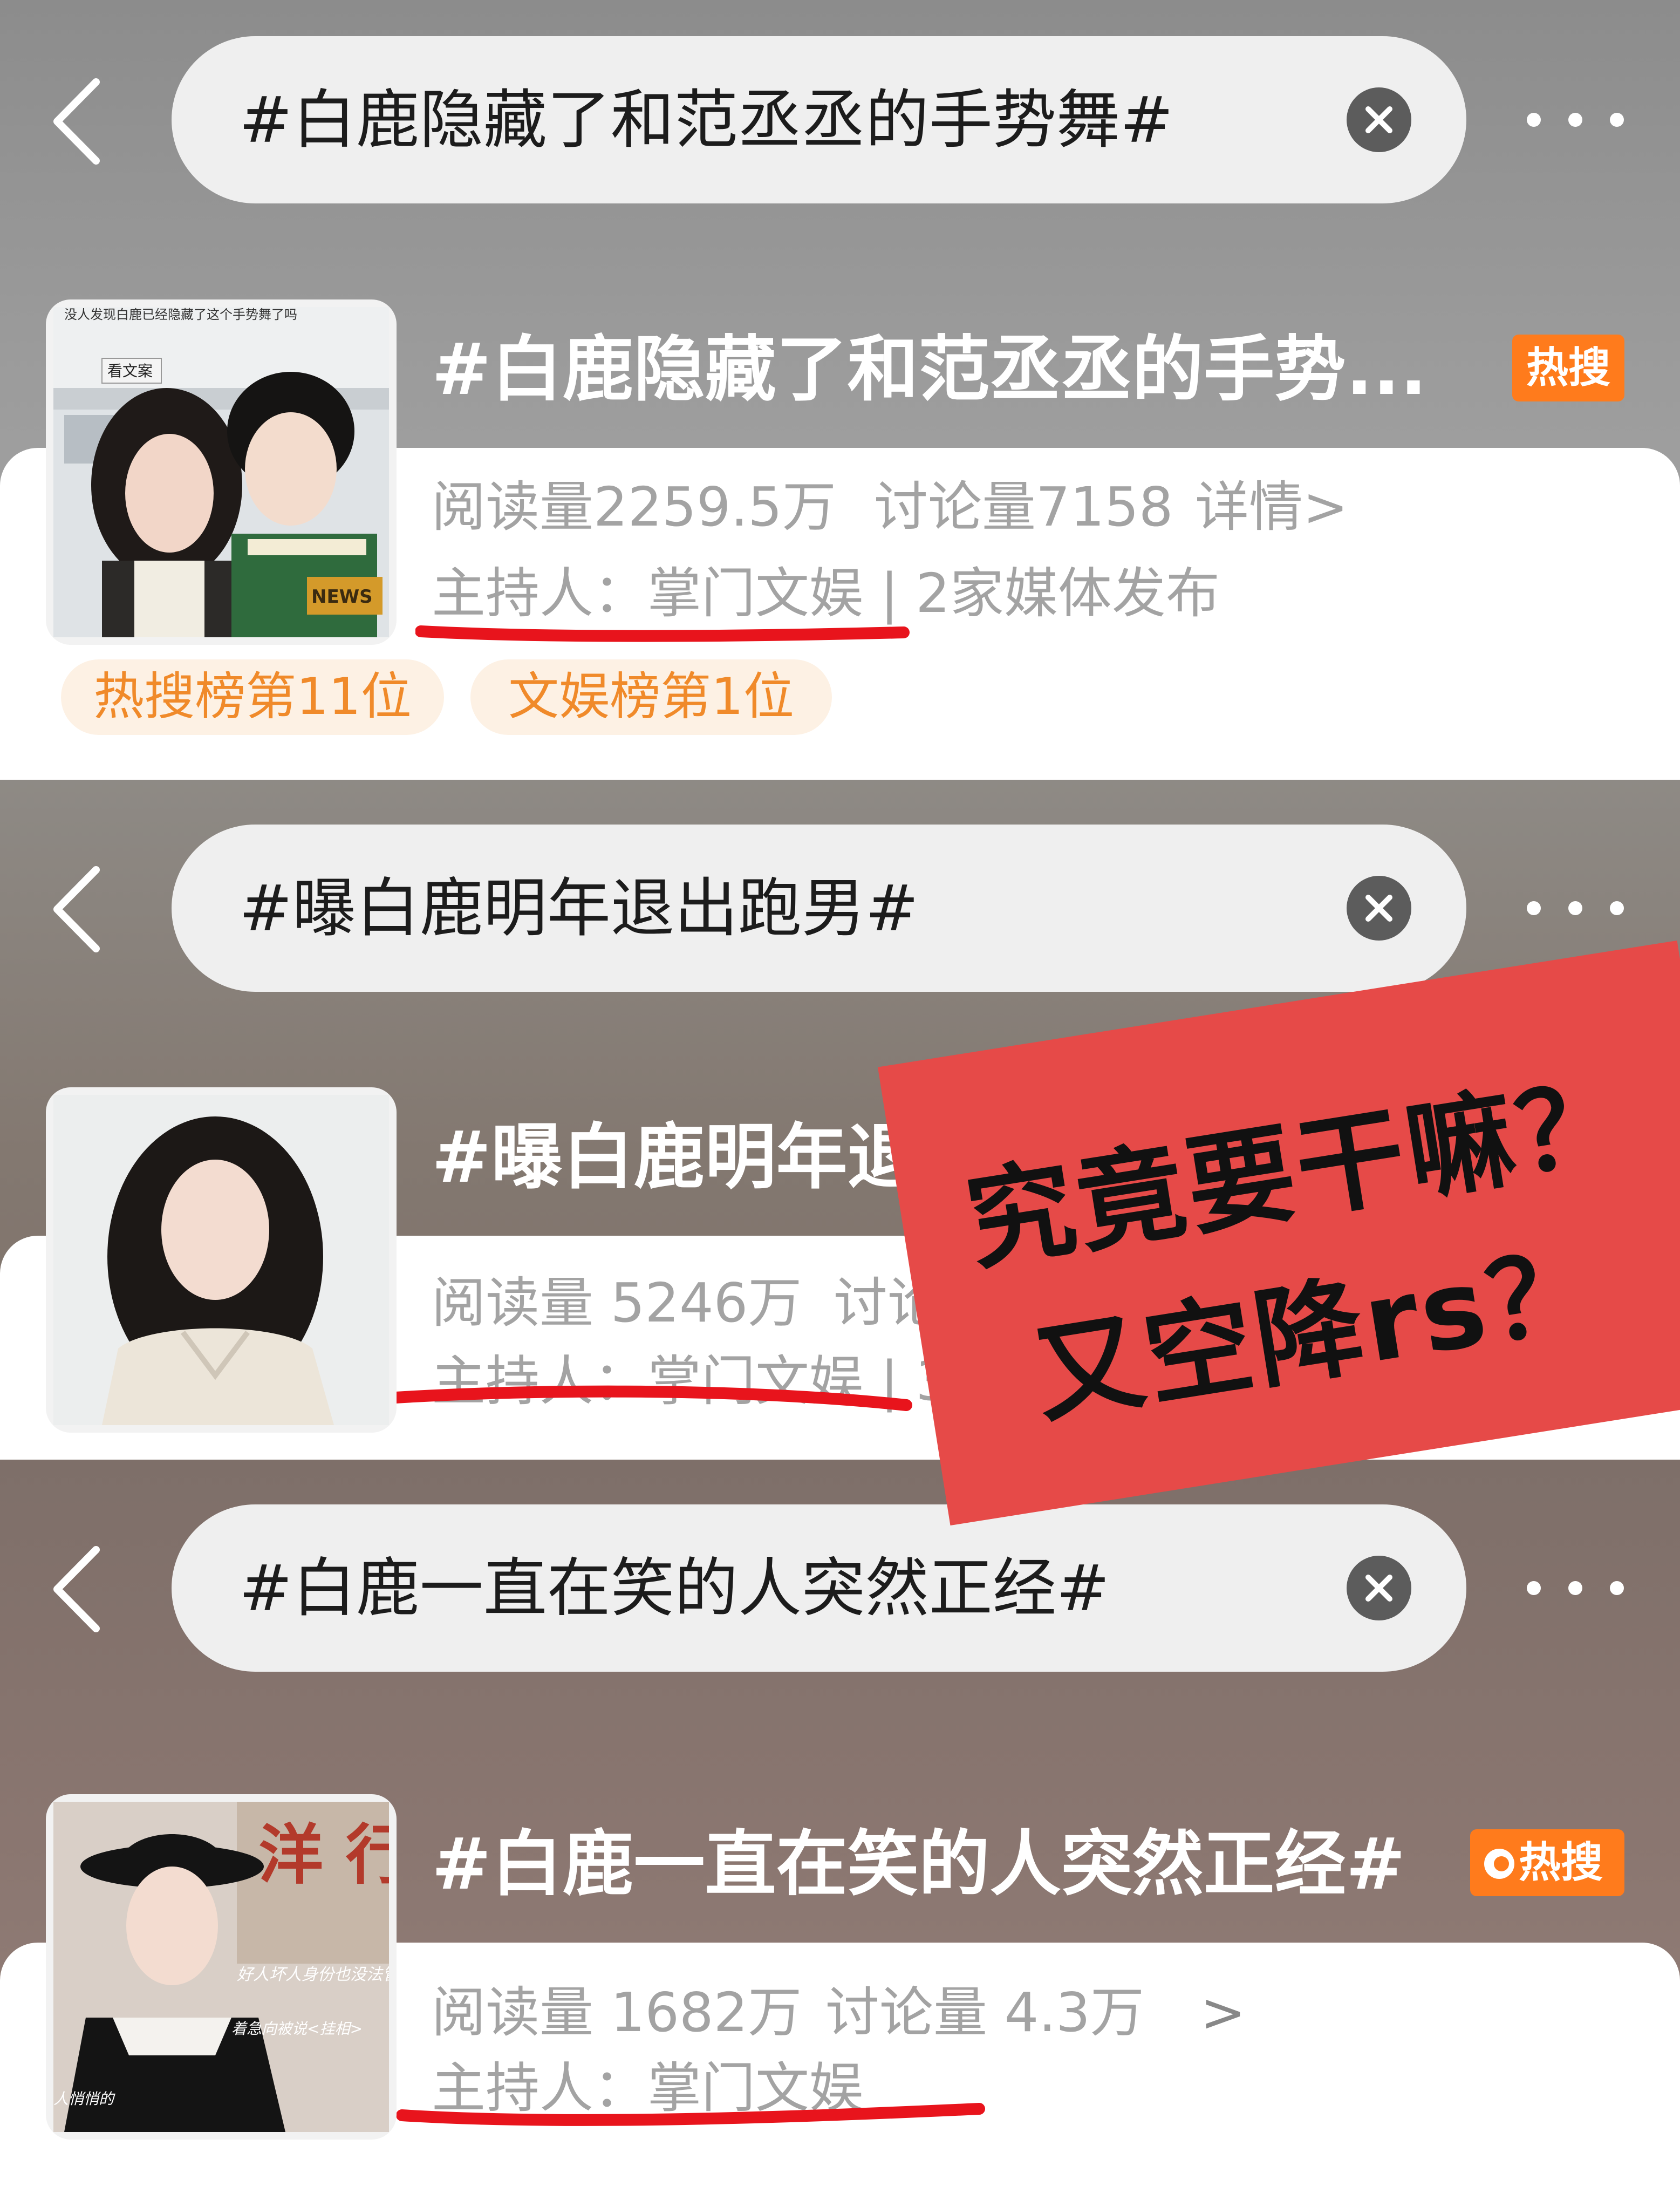 The width and height of the screenshot is (1680, 2207). Describe the element at coordinates (297, 2029) in the screenshot. I see `thumb-caption-2: 着急向被说<挂相>` at that location.